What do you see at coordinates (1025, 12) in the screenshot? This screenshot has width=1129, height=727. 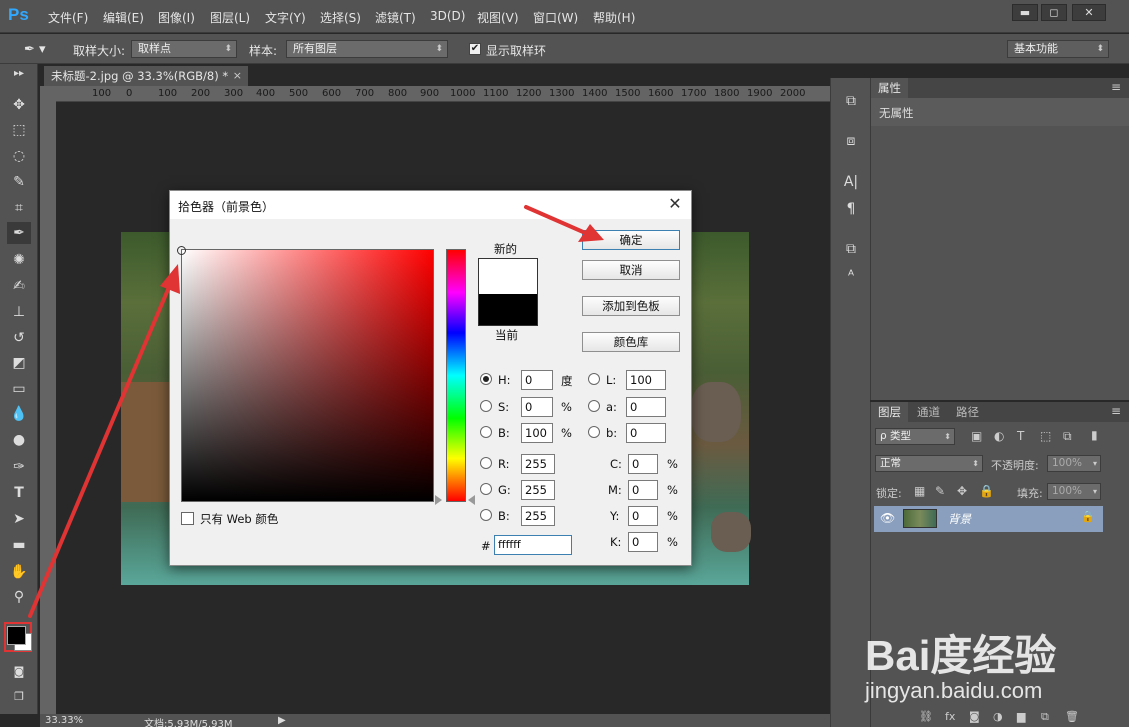 I see `minimize-button: ▬` at bounding box center [1025, 12].